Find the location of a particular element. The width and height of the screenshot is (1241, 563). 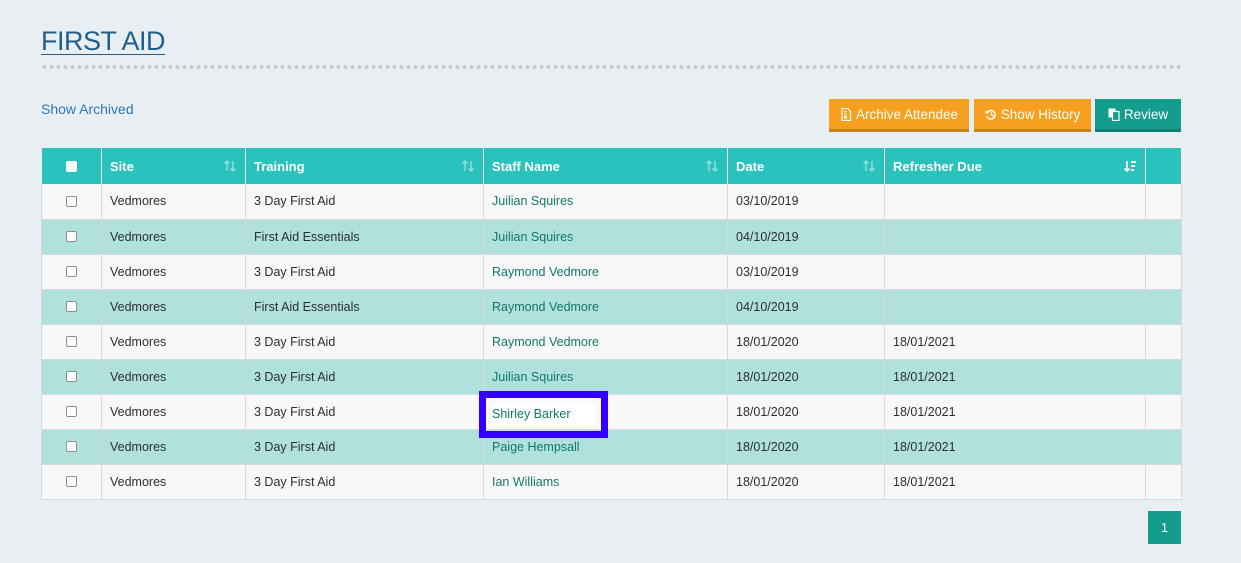

sort-desc-icon is located at coordinates (1129, 167).